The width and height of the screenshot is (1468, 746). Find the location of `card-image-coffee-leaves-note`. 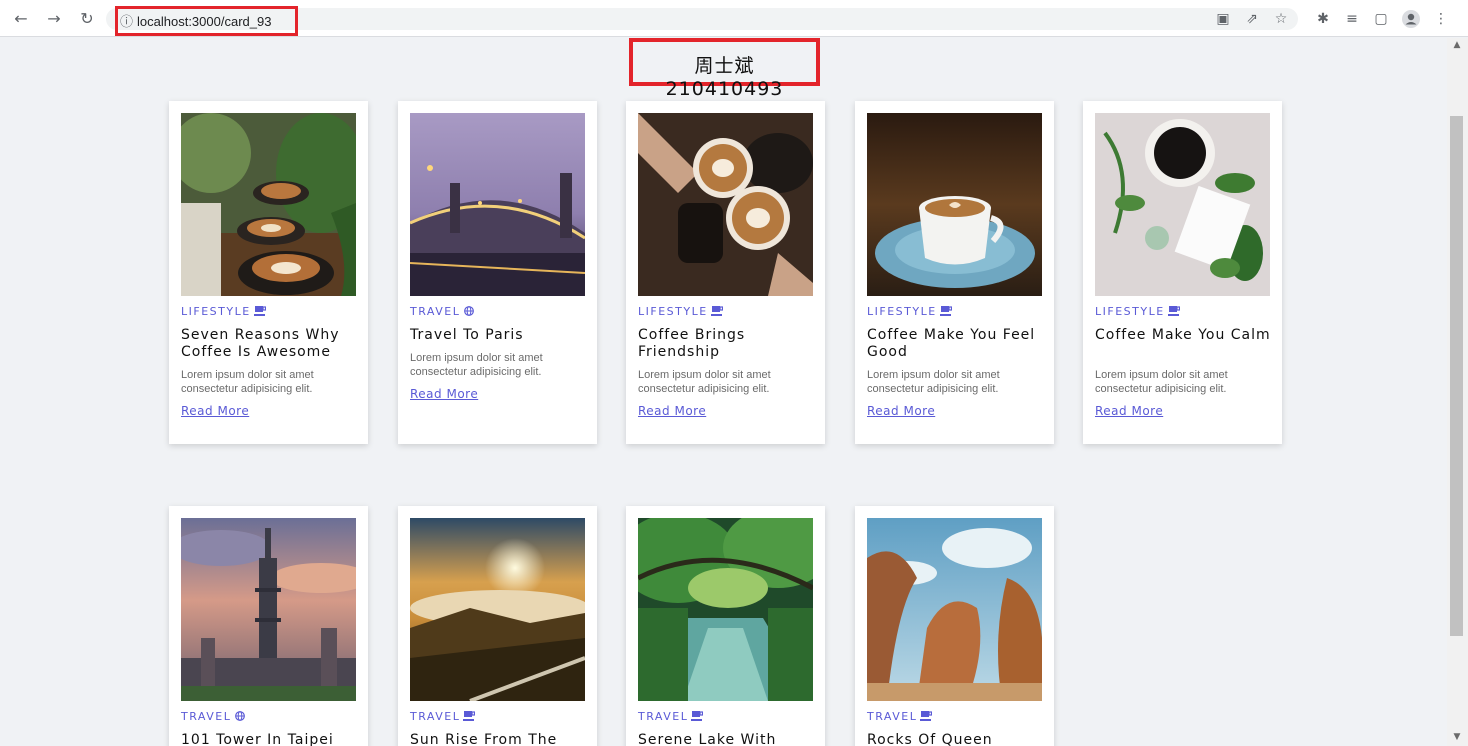

card-image-coffee-leaves-note is located at coordinates (1182, 204).